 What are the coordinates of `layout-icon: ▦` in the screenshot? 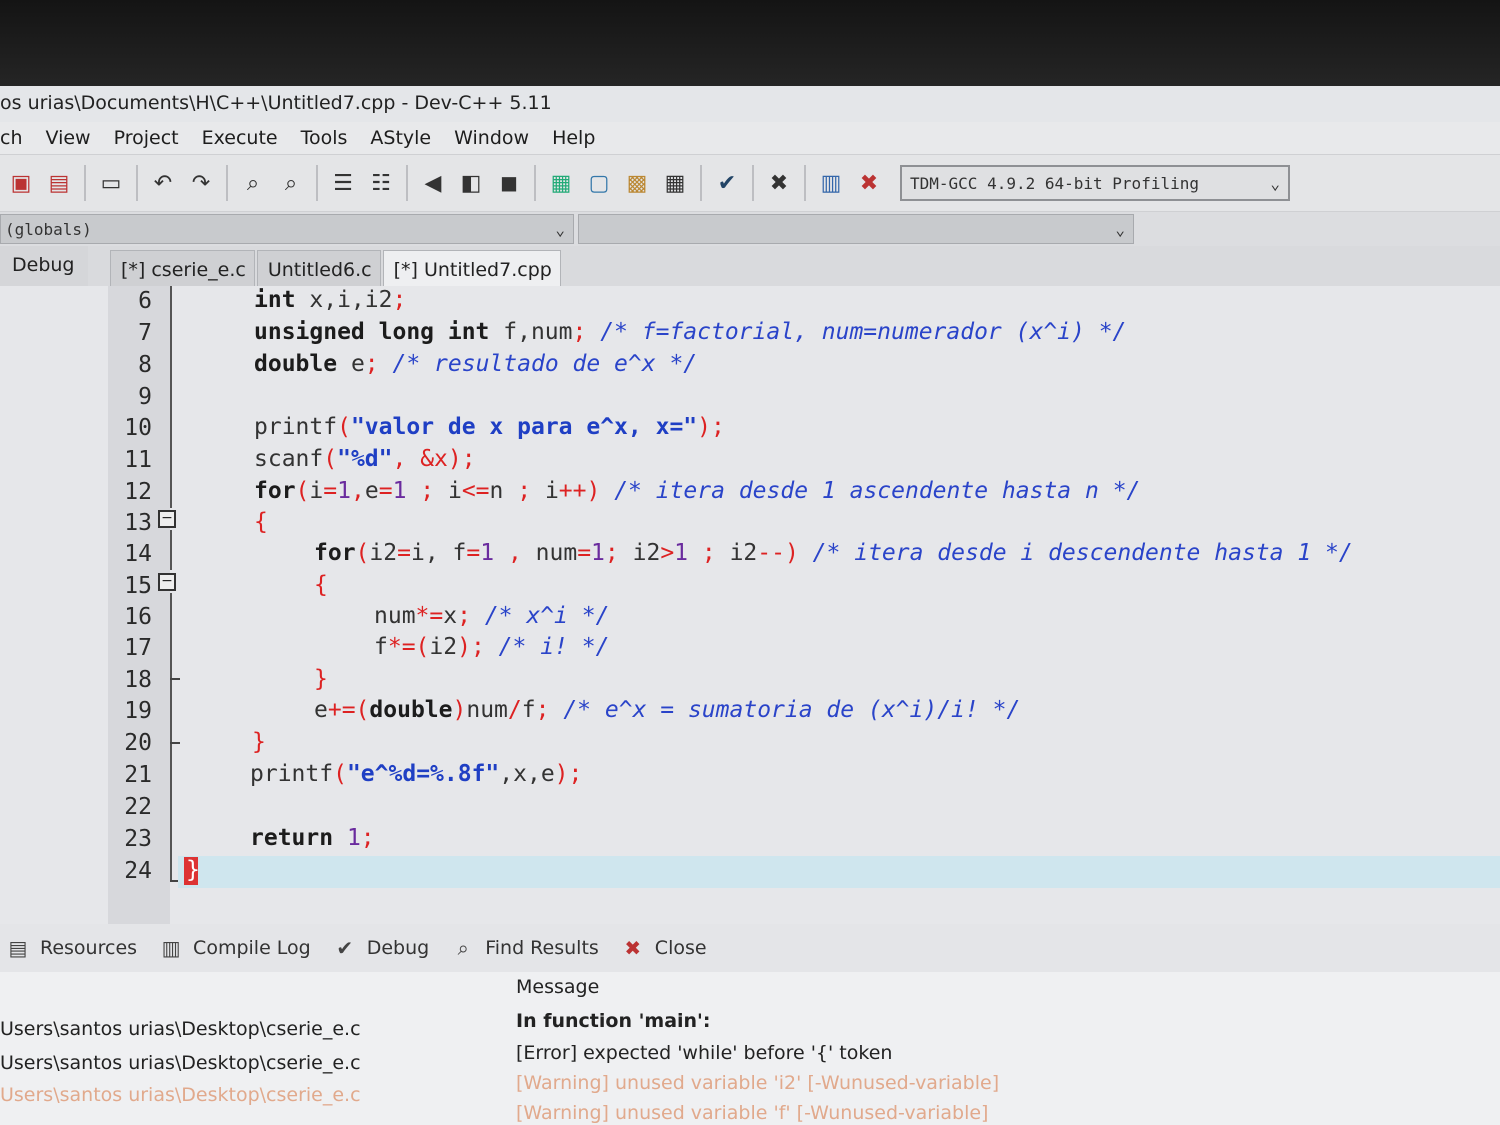 It's located at (675, 183).